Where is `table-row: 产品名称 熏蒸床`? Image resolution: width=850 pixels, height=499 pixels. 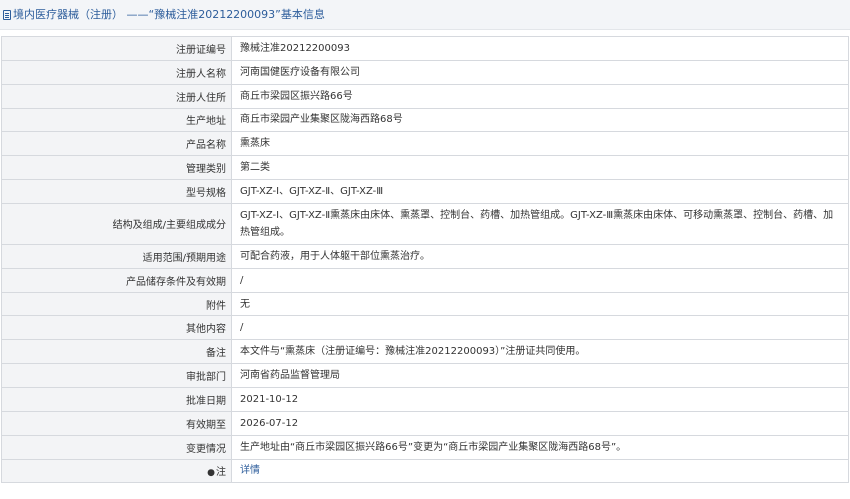 table-row: 产品名称 熏蒸床 is located at coordinates (425, 144).